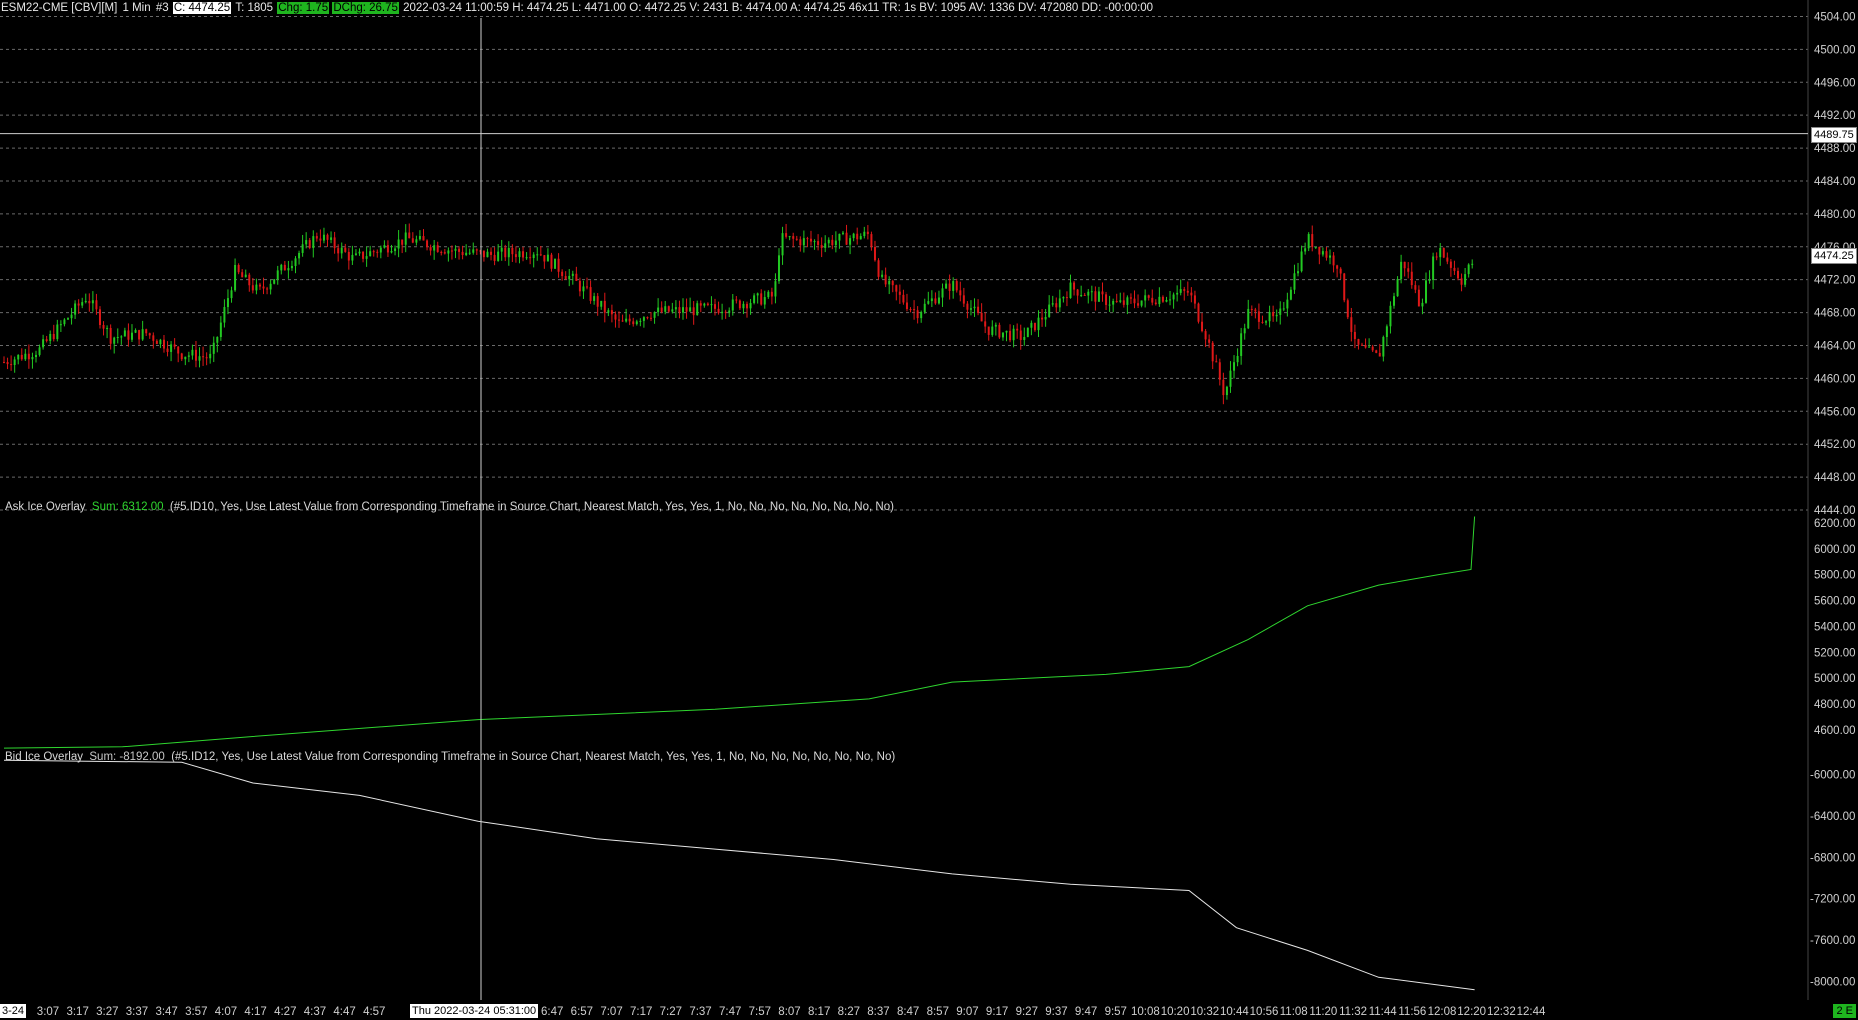  Describe the element at coordinates (1145, 1012) in the screenshot. I see `time-axis-label-37: 10:08` at that location.